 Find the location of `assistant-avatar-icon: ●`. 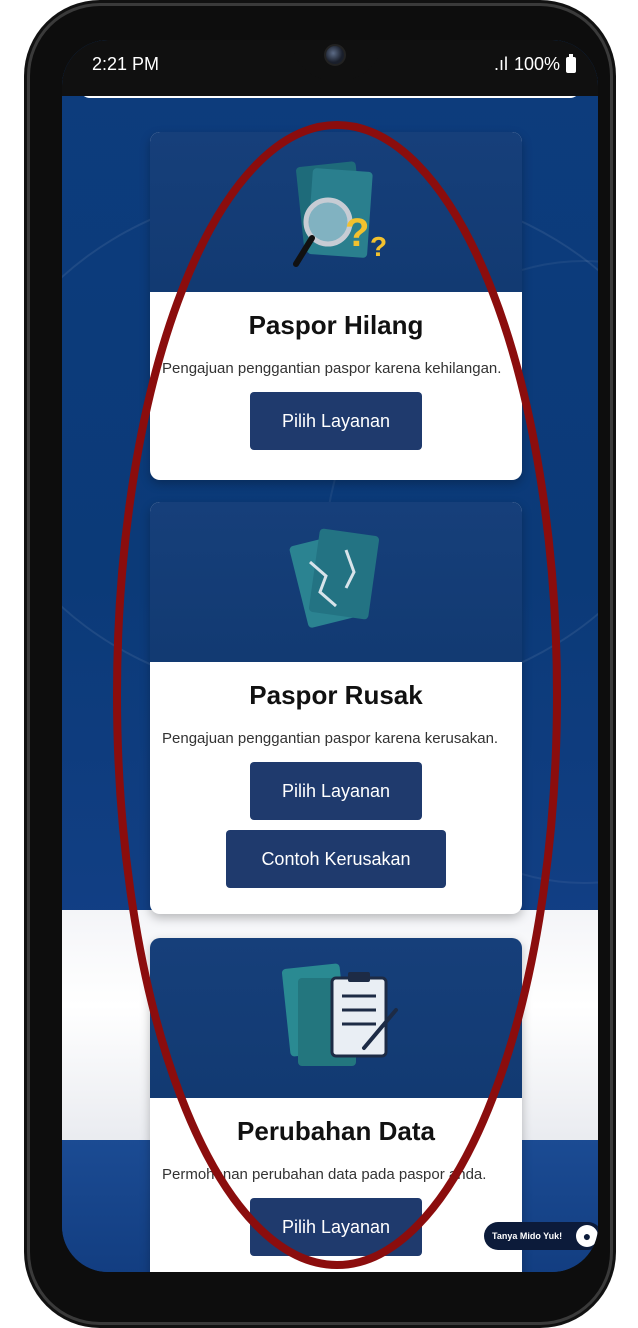

assistant-avatar-icon: ● is located at coordinates (587, 1236).